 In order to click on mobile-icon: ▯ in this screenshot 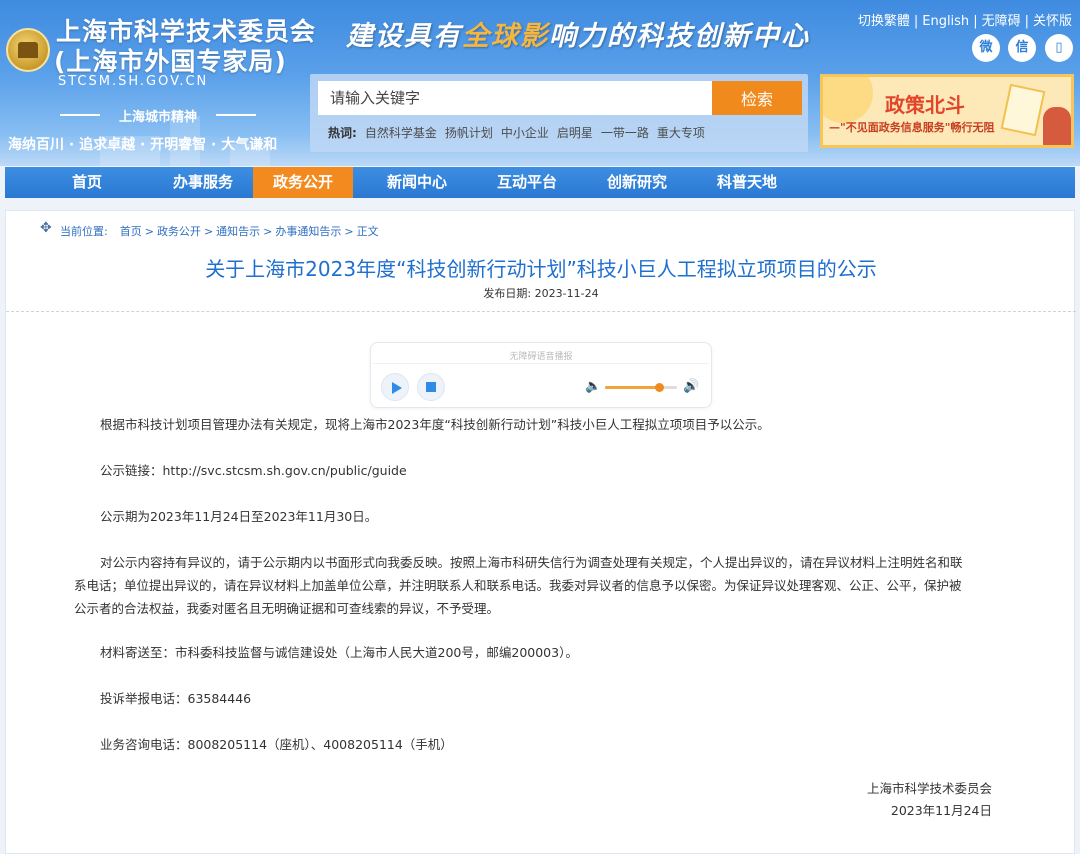, I will do `click(1059, 48)`.